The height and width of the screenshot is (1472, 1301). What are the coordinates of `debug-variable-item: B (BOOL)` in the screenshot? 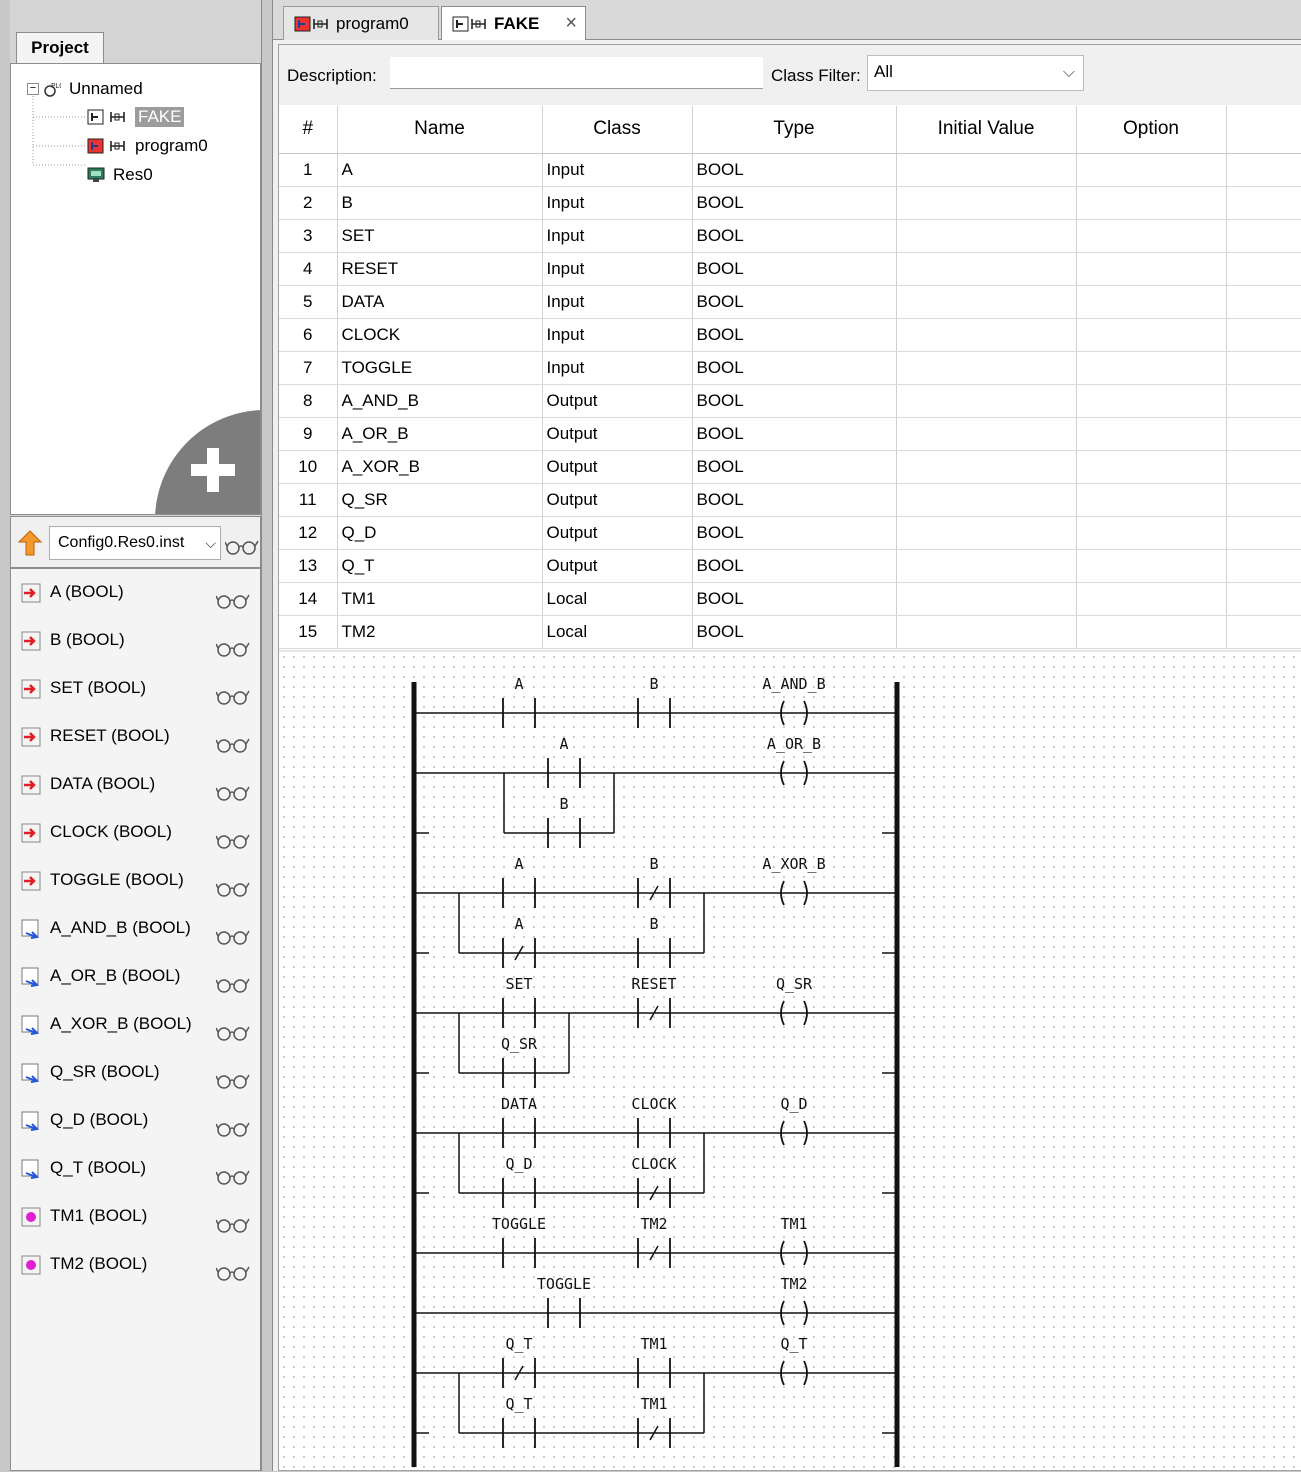 It's located at (135, 641).